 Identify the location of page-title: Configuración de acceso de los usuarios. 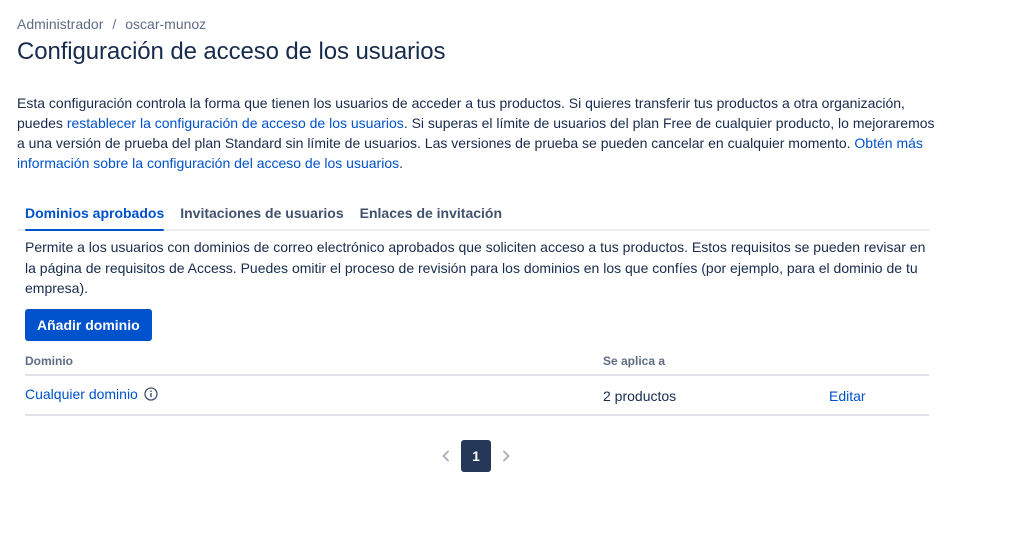
(231, 51).